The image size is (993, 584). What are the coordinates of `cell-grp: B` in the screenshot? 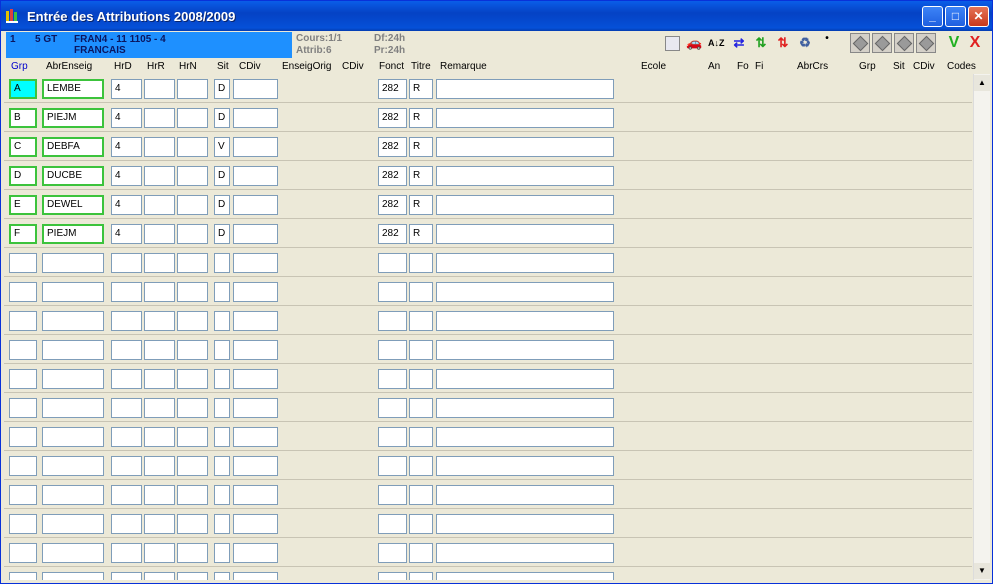 It's located at (23, 118).